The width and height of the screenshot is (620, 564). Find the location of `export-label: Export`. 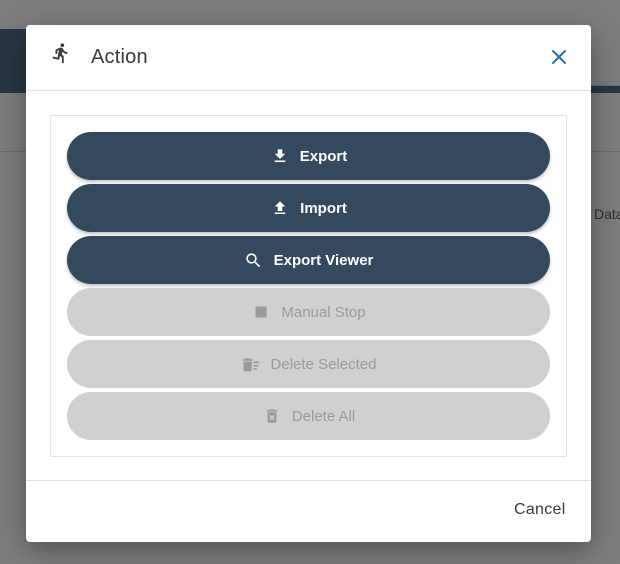

export-label: Export is located at coordinates (323, 156).